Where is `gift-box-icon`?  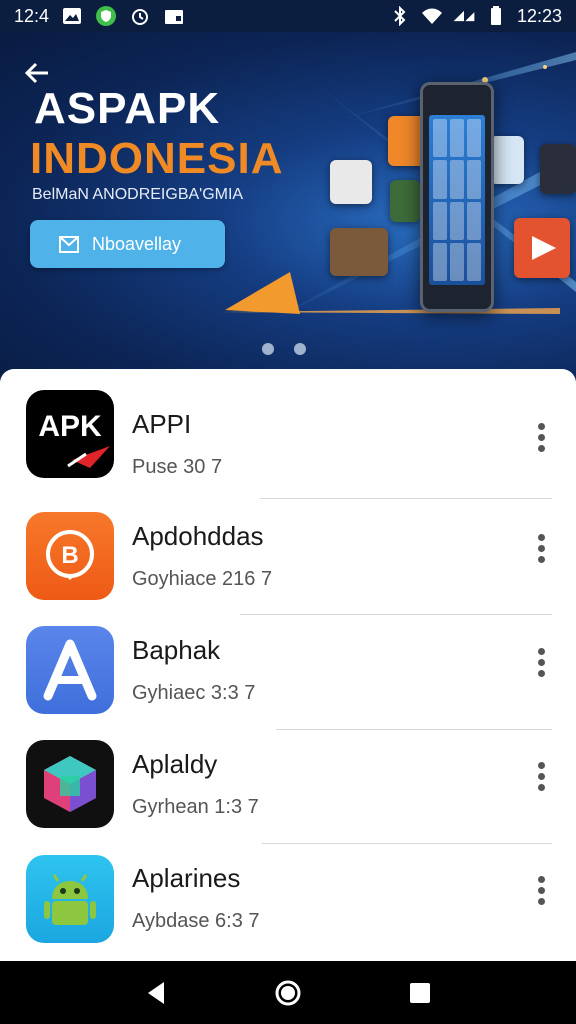 gift-box-icon is located at coordinates (69, 244).